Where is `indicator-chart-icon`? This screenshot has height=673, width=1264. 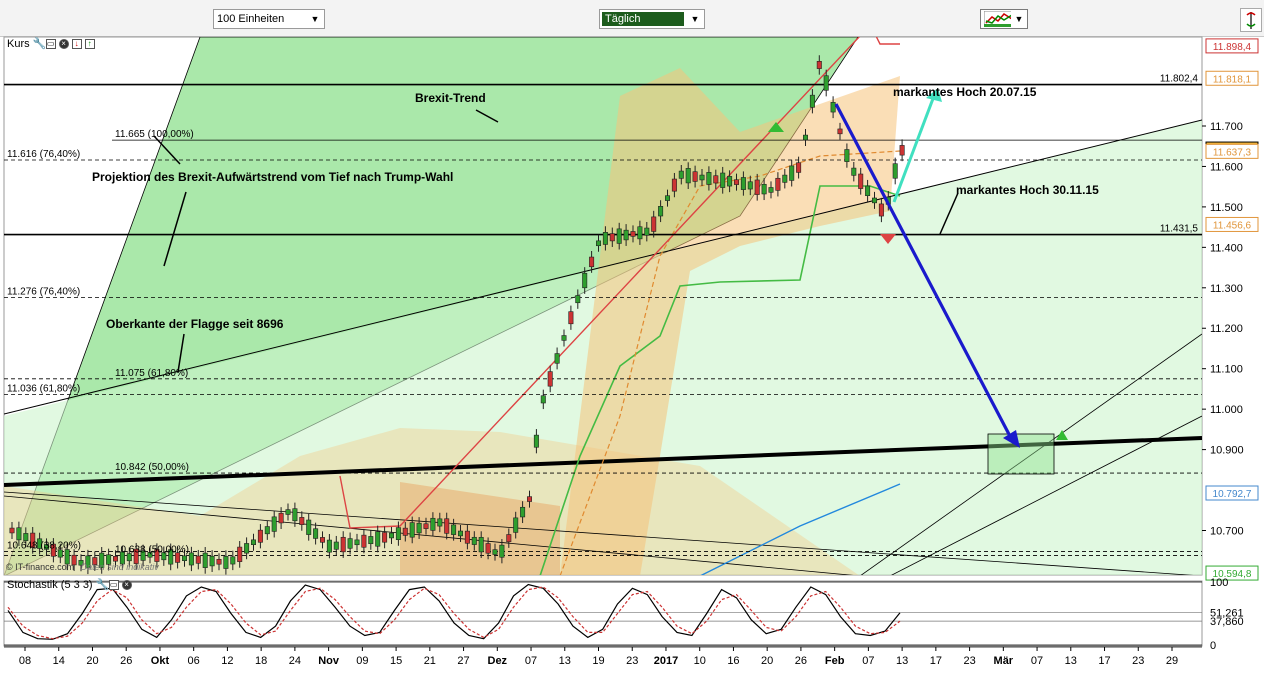
indicator-chart-icon is located at coordinates (997, 19).